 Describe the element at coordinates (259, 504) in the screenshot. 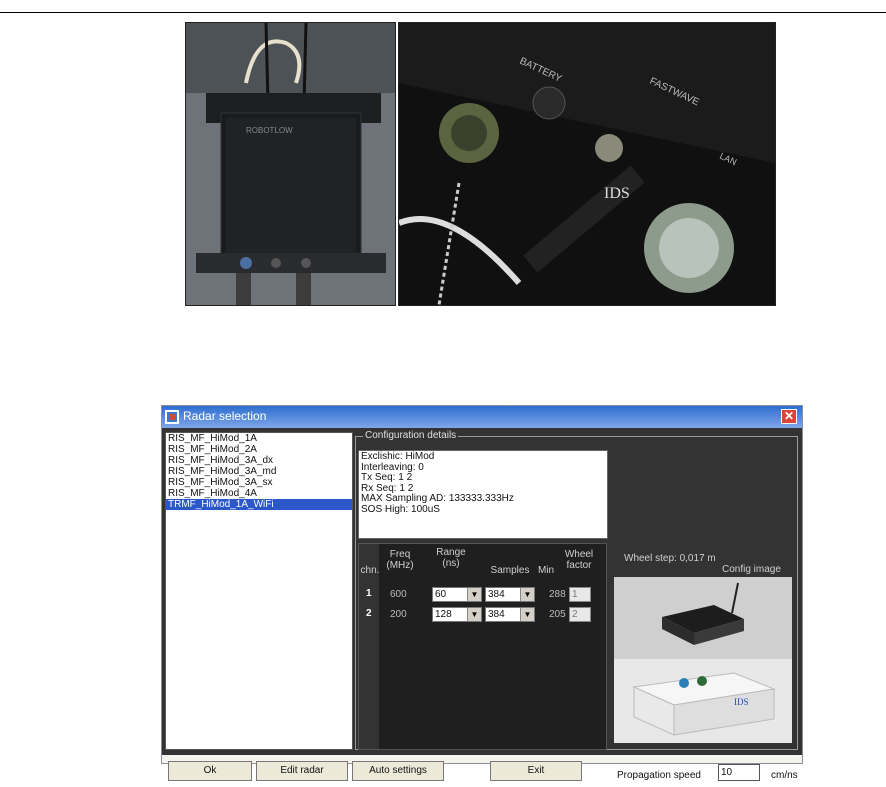

I see `list-item-selected: TRMF_HiMod_1A_WiFi` at that location.